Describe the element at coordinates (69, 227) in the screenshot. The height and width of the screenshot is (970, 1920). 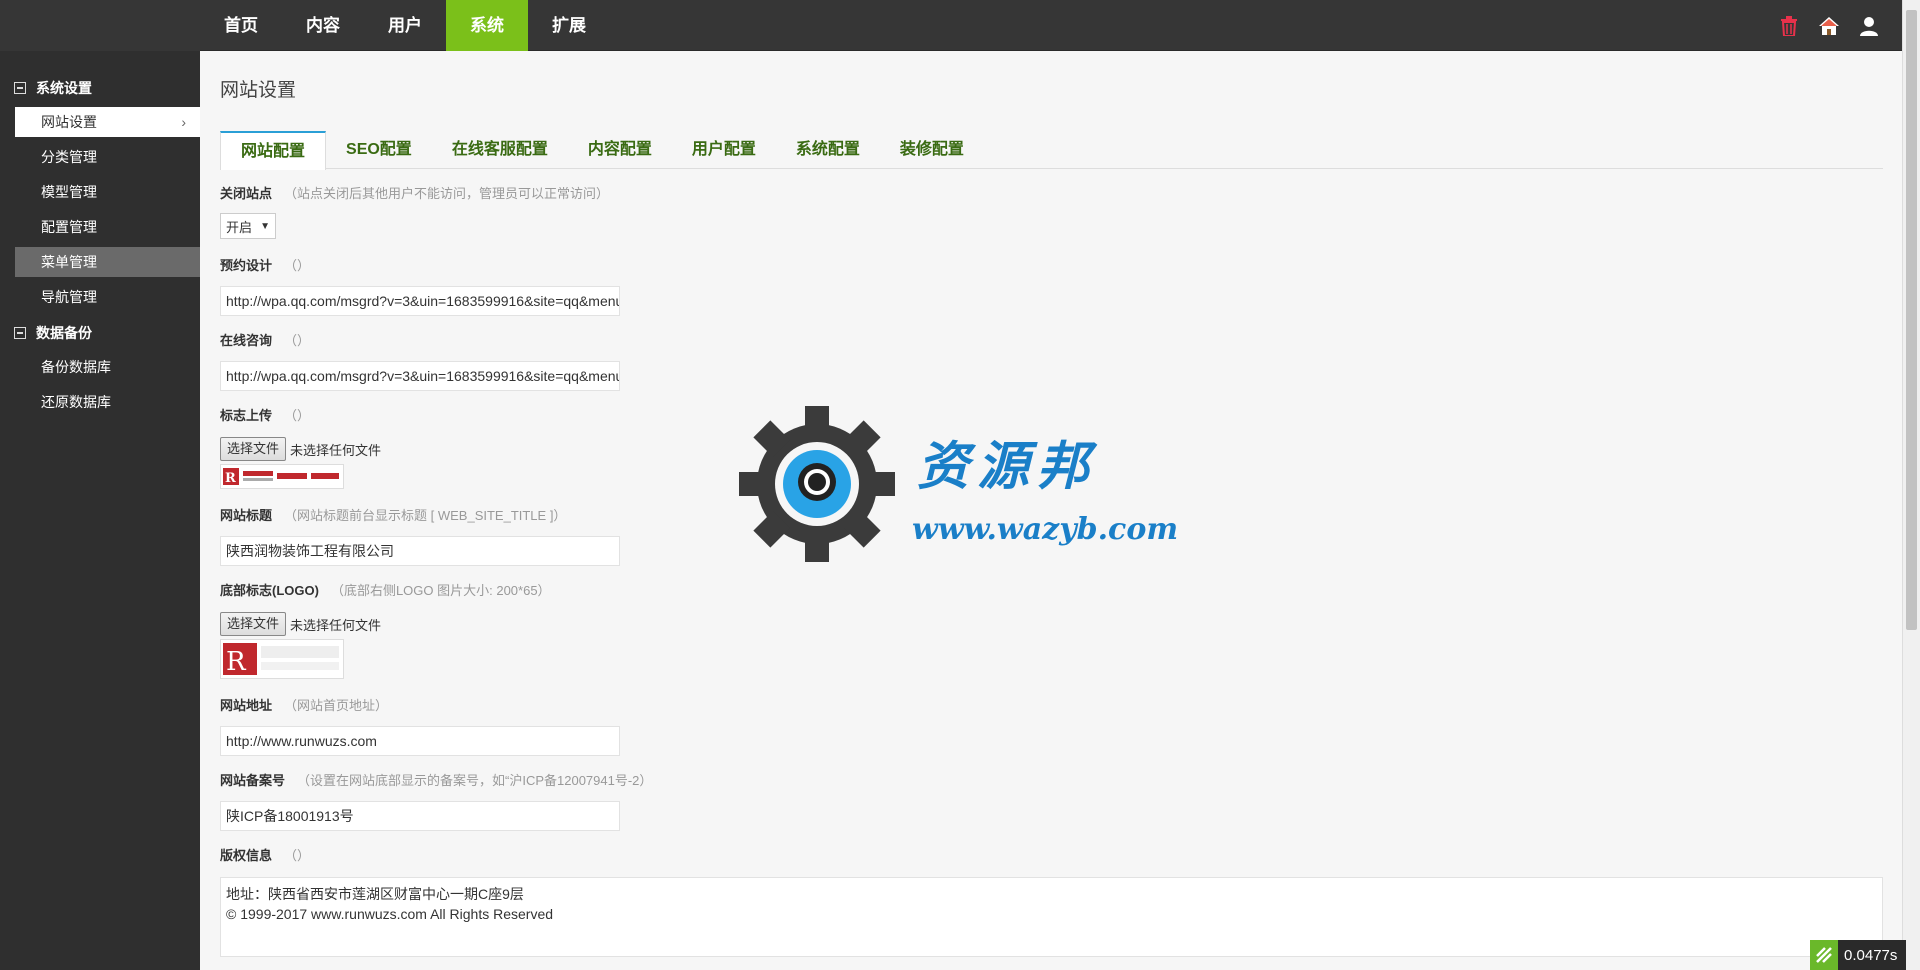
I see `sidebar-item-label: 配置管理` at that location.